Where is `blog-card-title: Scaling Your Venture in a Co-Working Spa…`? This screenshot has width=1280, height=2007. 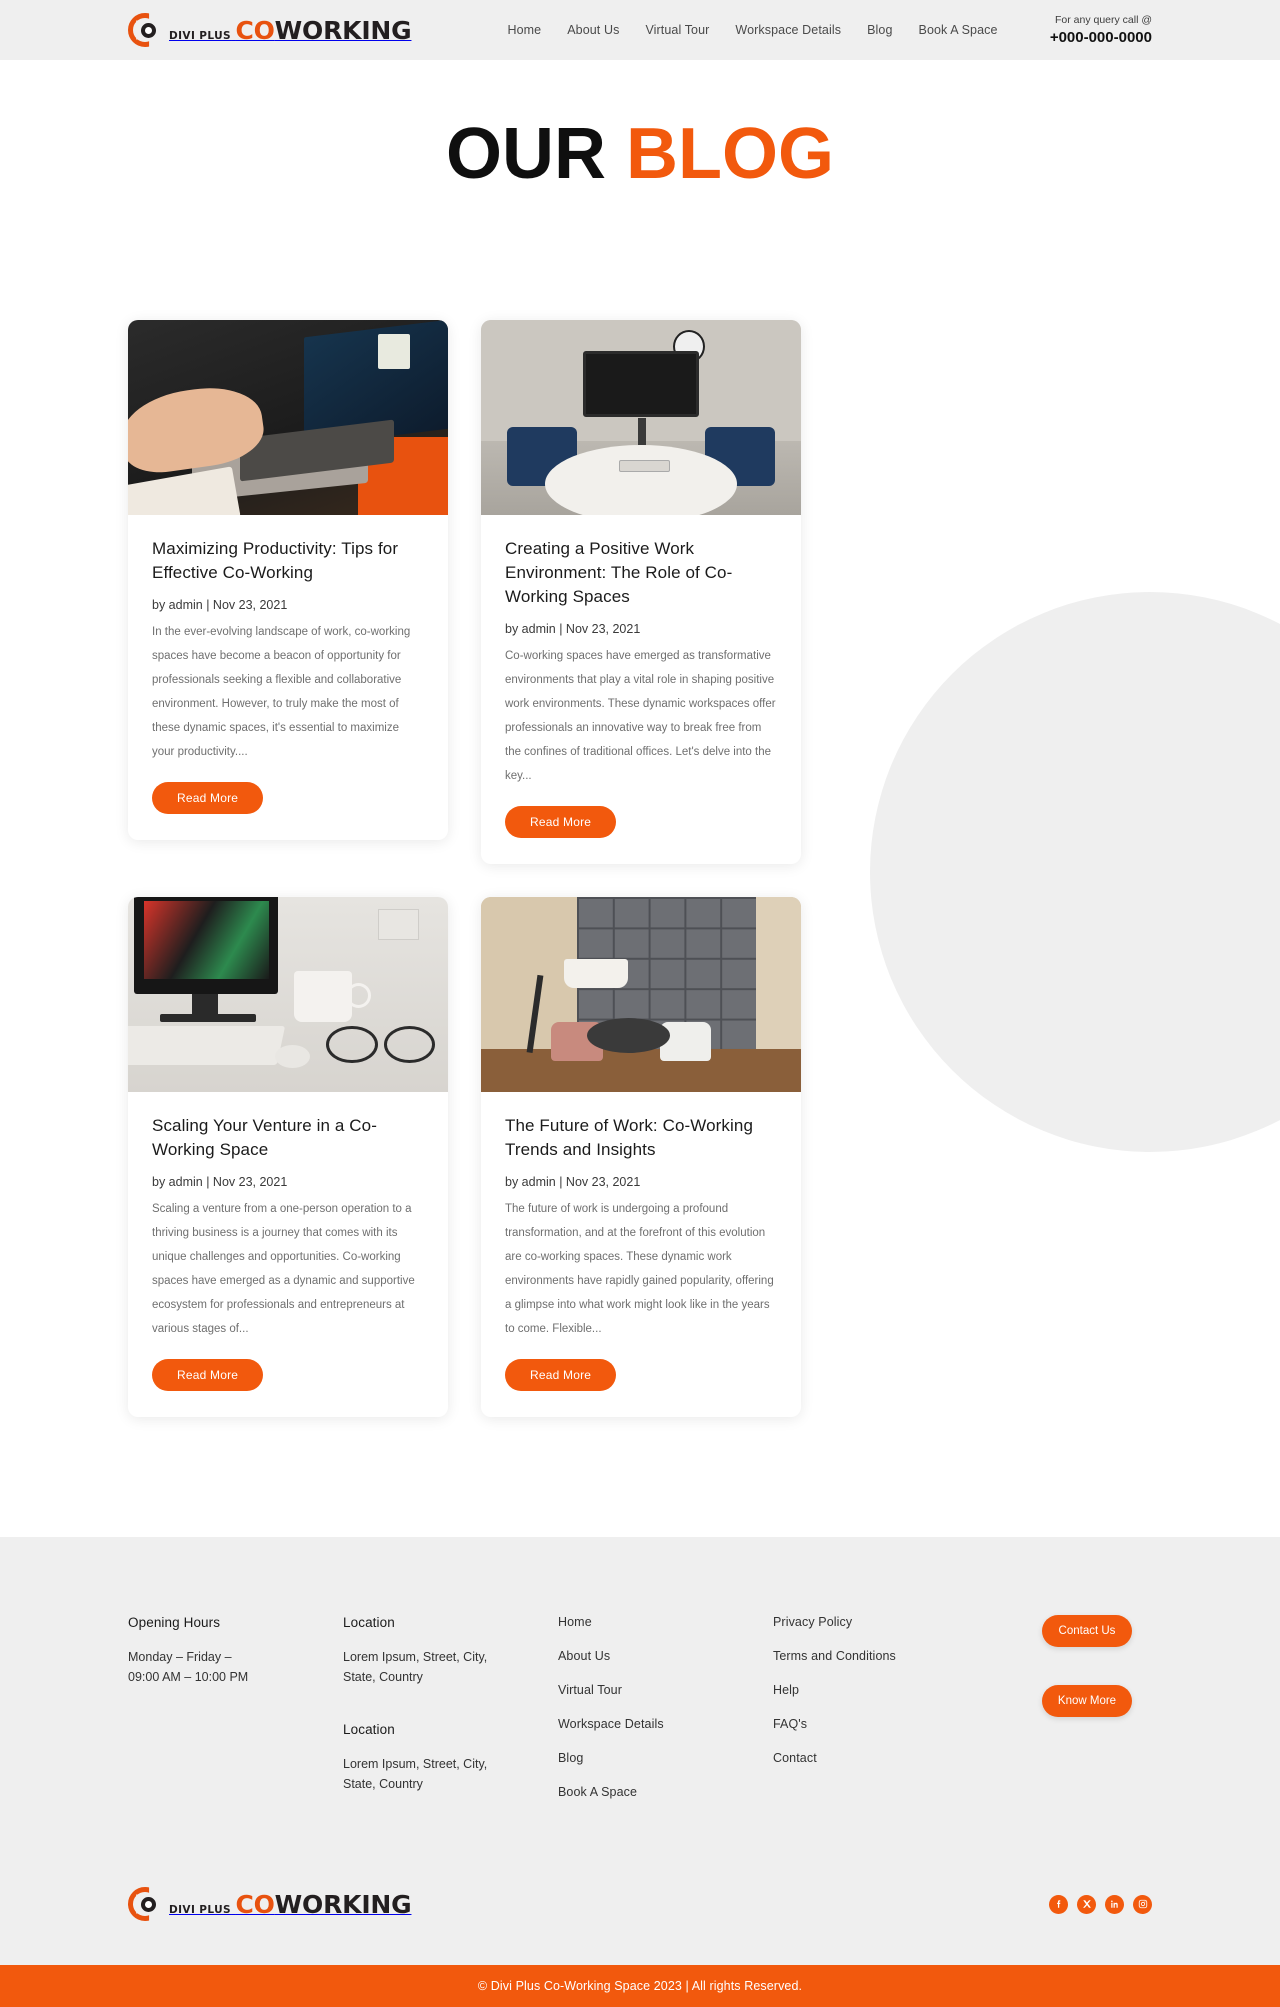
blog-card-title: Scaling Your Venture in a Co-Working Spa… is located at coordinates (288, 1138).